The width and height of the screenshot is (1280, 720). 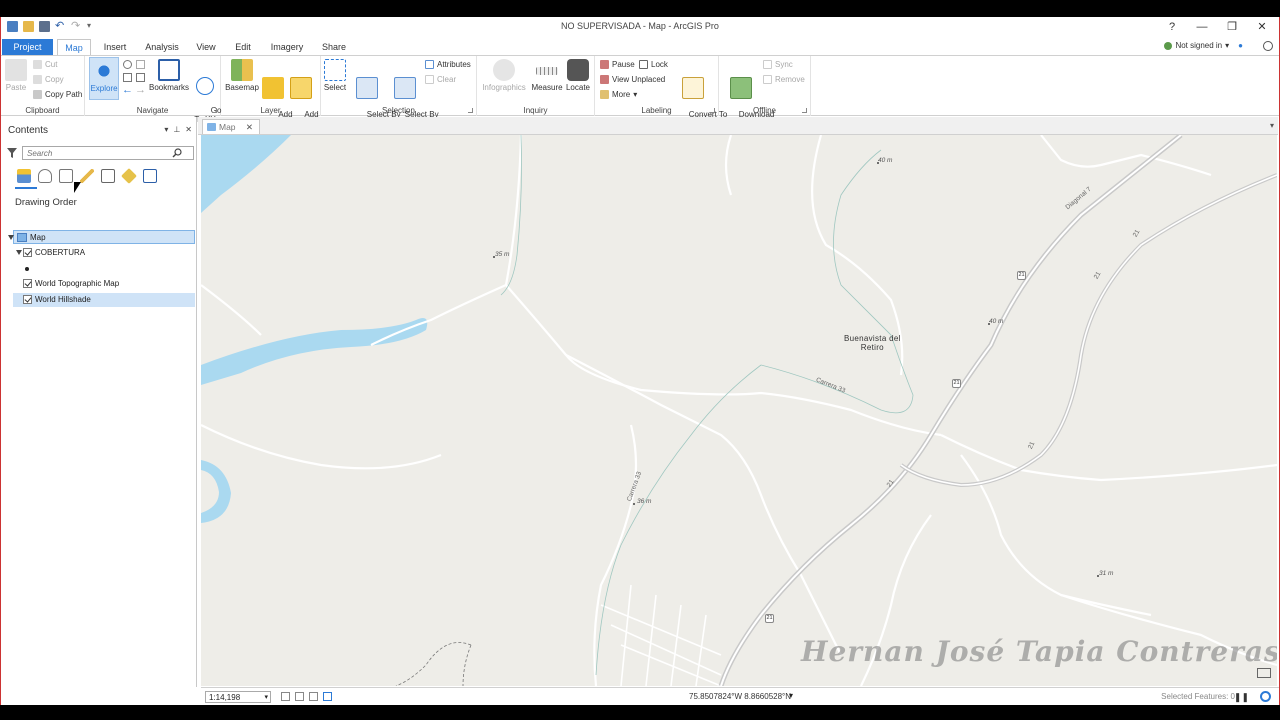 What do you see at coordinates (1172, 27) in the screenshot?
I see `help-button: ?` at bounding box center [1172, 27].